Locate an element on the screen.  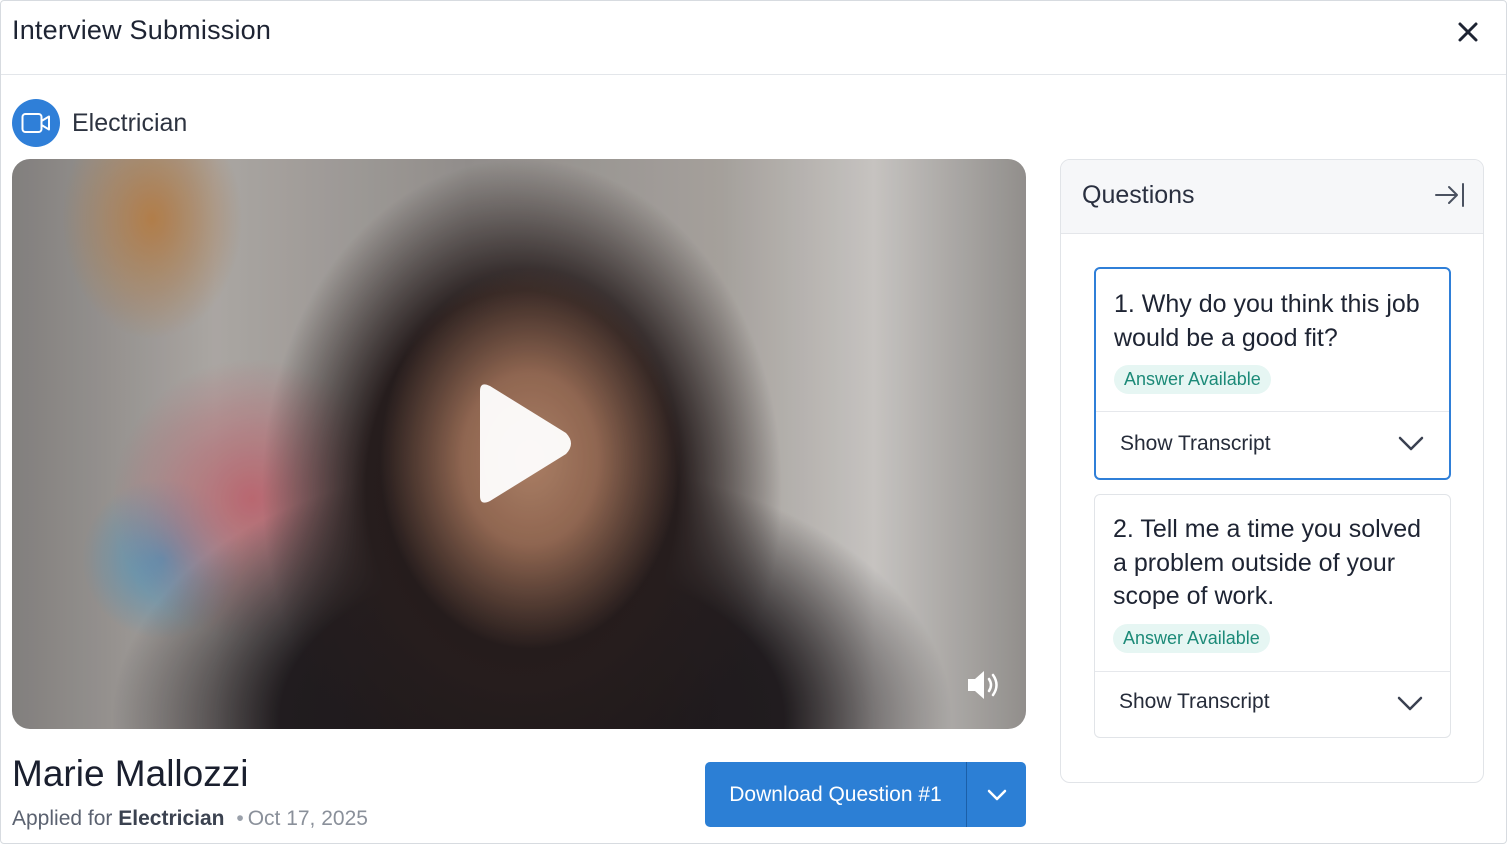
applied-prefix: Applied for is located at coordinates (62, 818).